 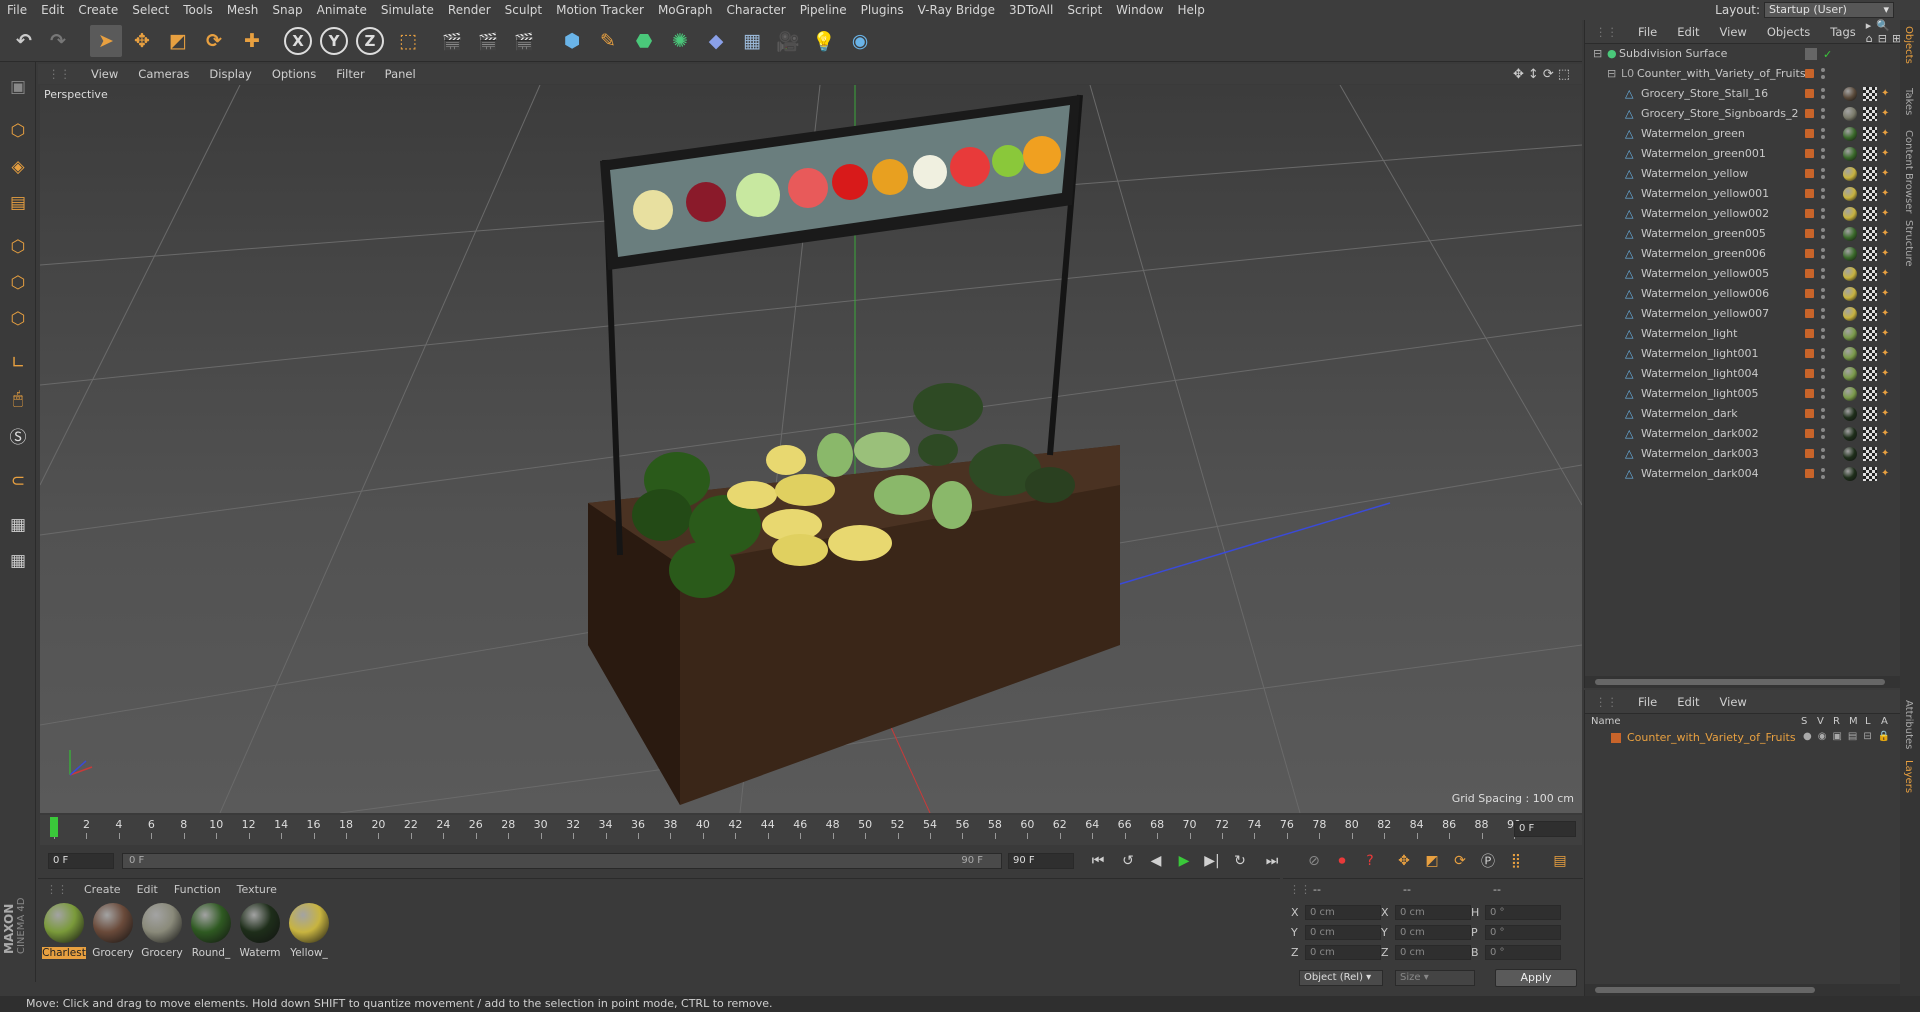 I want to click on points-mode-icon: ⬡, so click(x=18, y=247).